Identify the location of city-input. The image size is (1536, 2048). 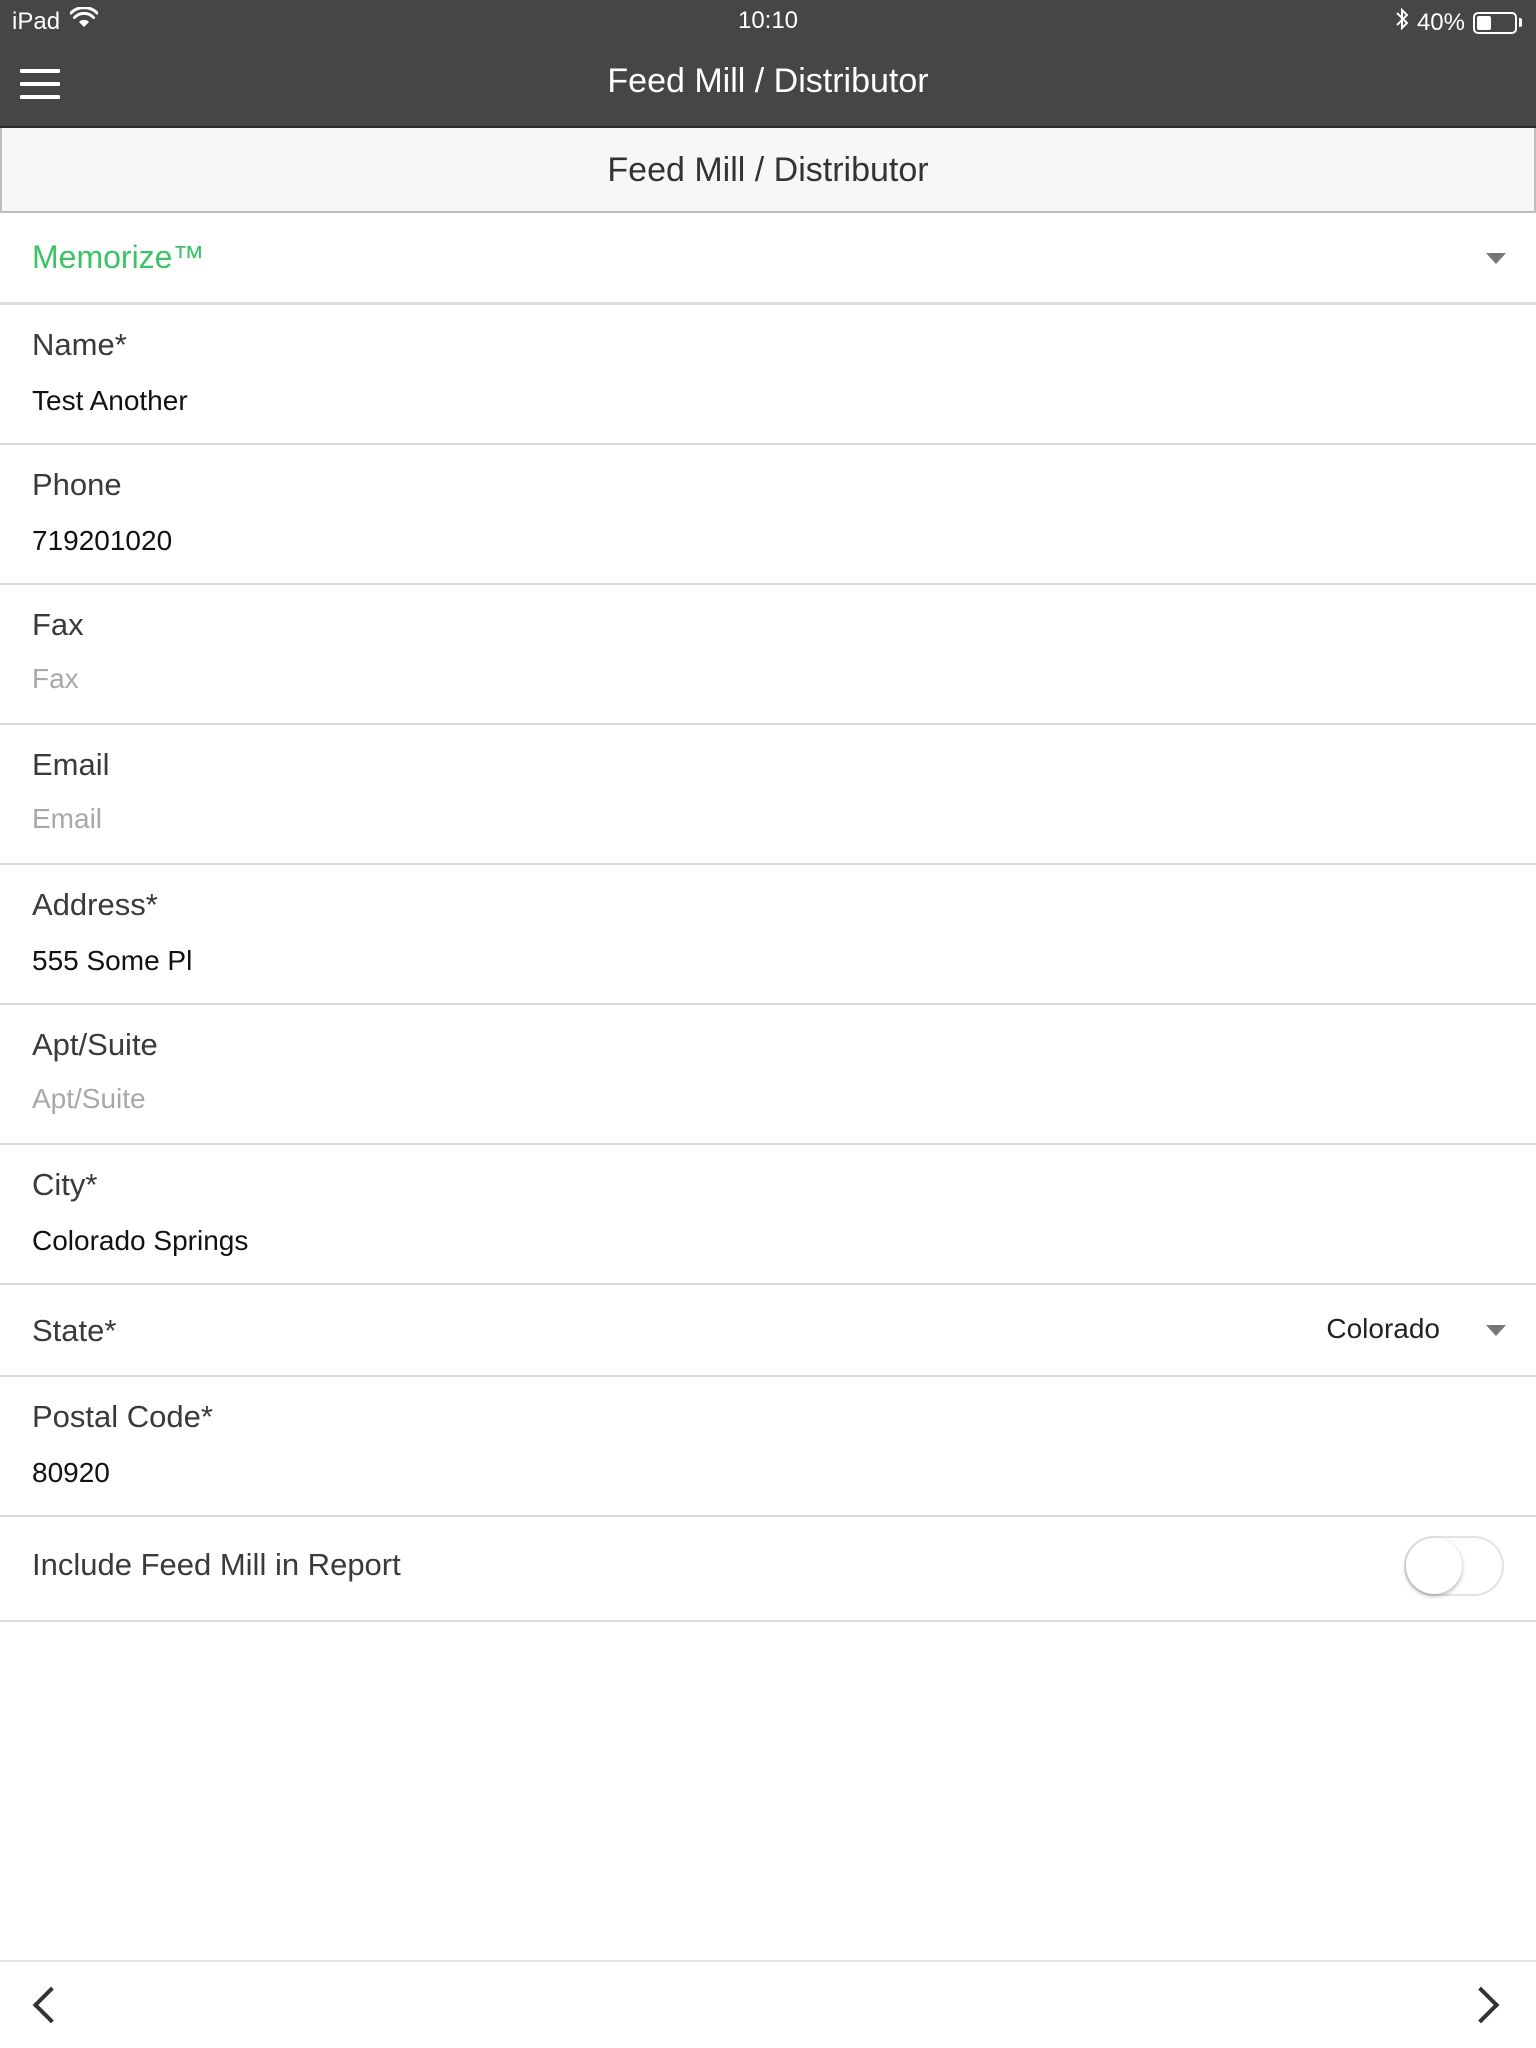
(582, 1241).